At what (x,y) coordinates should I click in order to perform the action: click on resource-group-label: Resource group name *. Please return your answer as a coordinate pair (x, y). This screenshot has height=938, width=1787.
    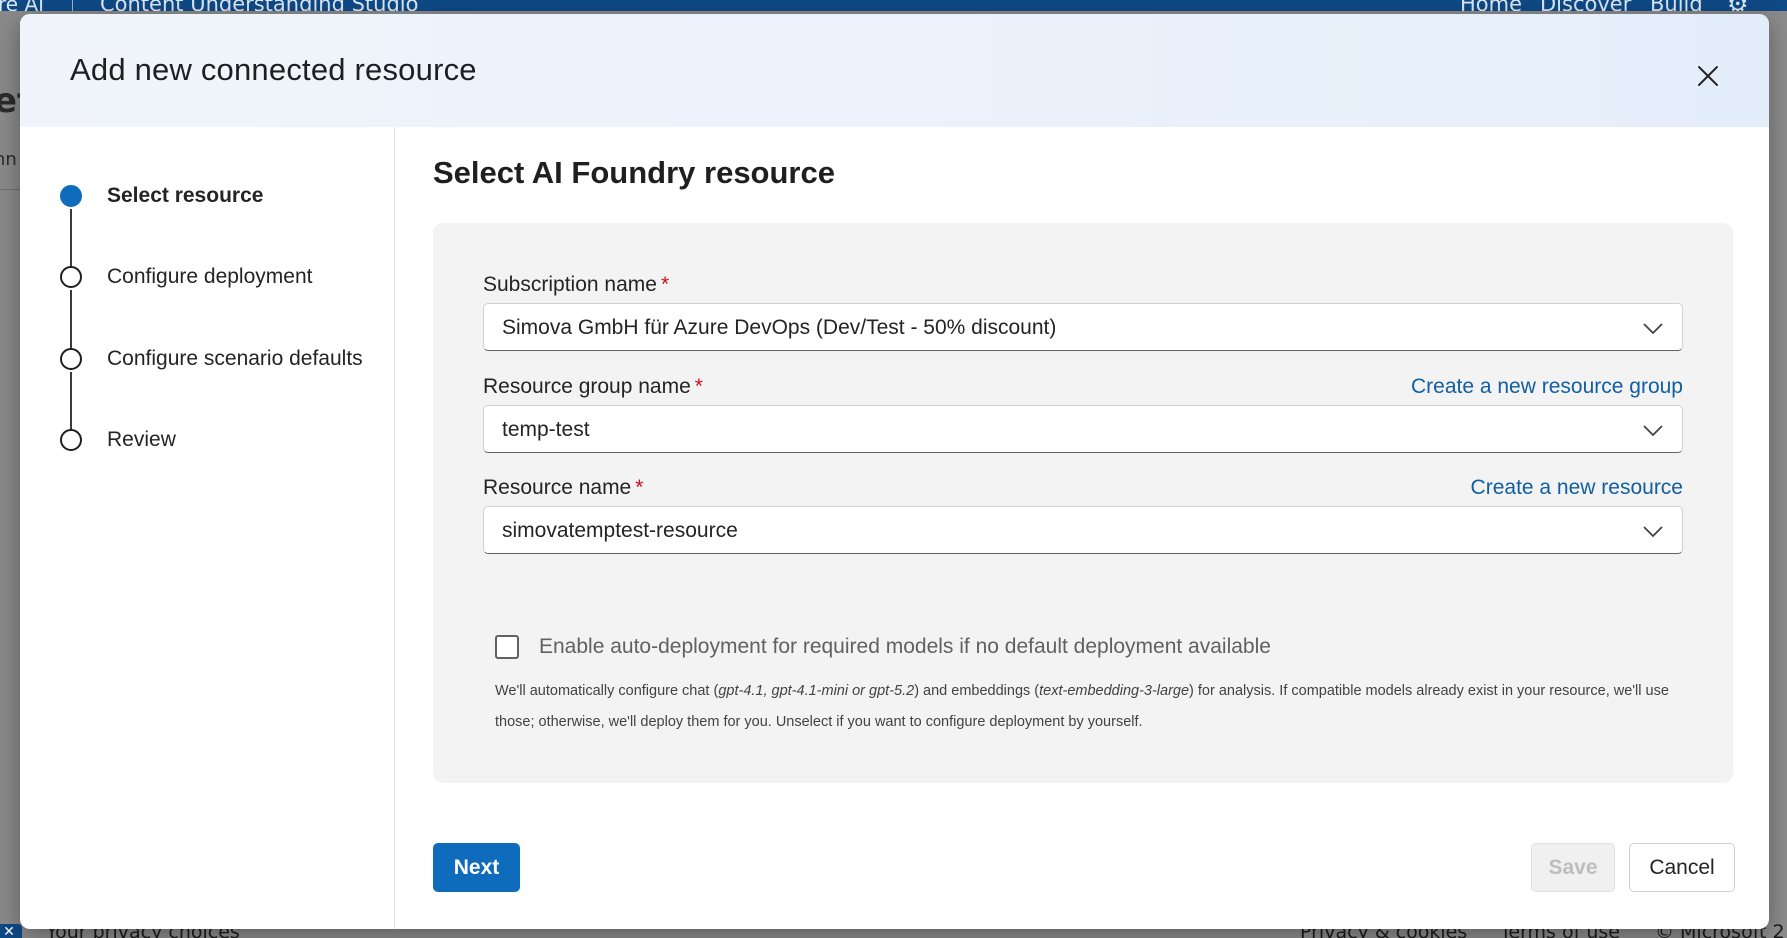
    Looking at the image, I should click on (593, 387).